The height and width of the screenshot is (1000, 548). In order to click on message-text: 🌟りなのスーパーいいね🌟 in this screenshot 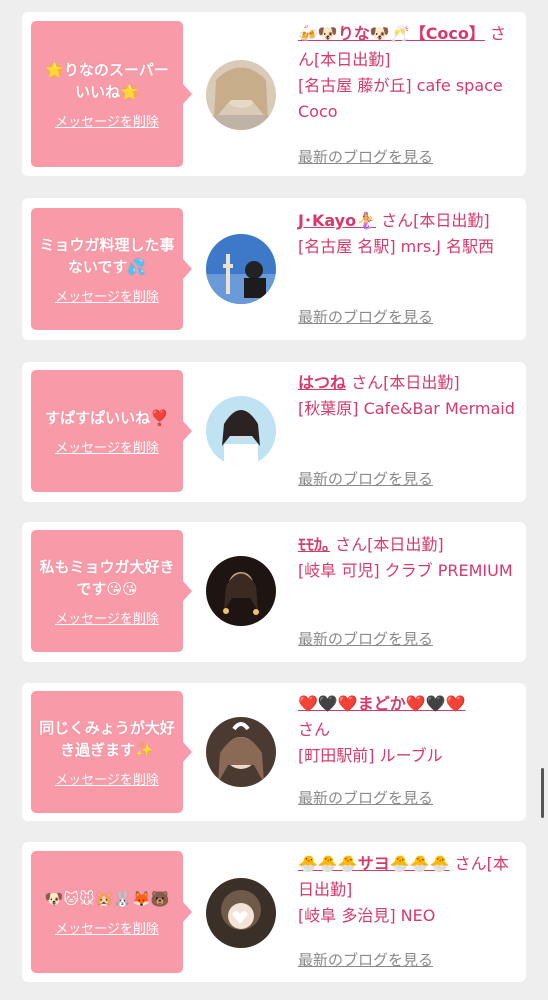, I will do `click(107, 80)`.